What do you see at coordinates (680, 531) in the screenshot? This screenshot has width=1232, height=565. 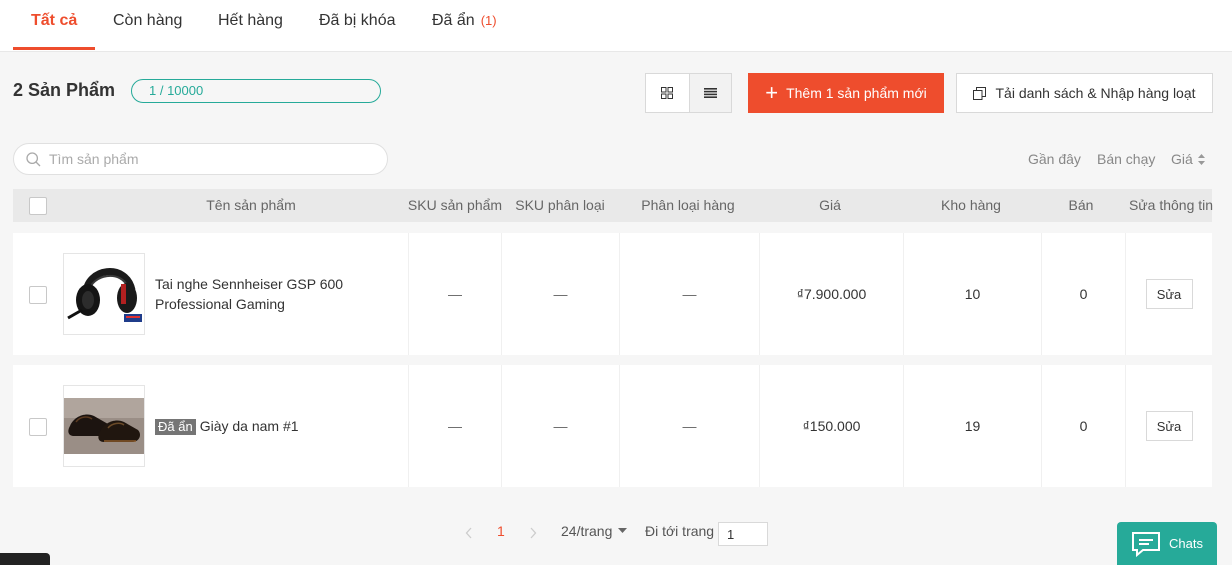 I see `goto-page-label: Đi tới trang` at bounding box center [680, 531].